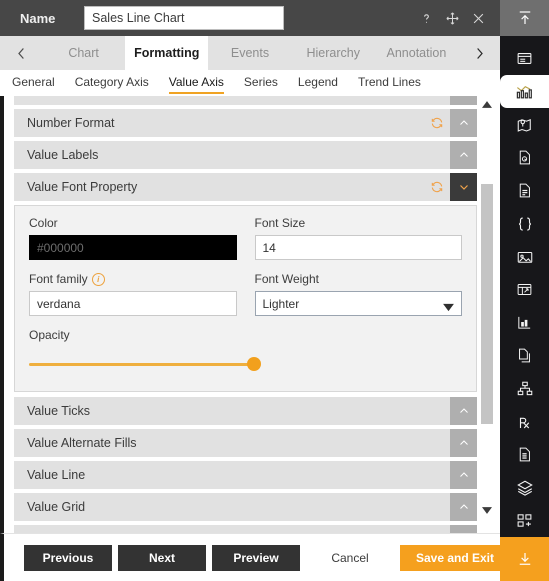 Image resolution: width=549 pixels, height=581 pixels. I want to click on code-braces-icon-button, so click(524, 223).